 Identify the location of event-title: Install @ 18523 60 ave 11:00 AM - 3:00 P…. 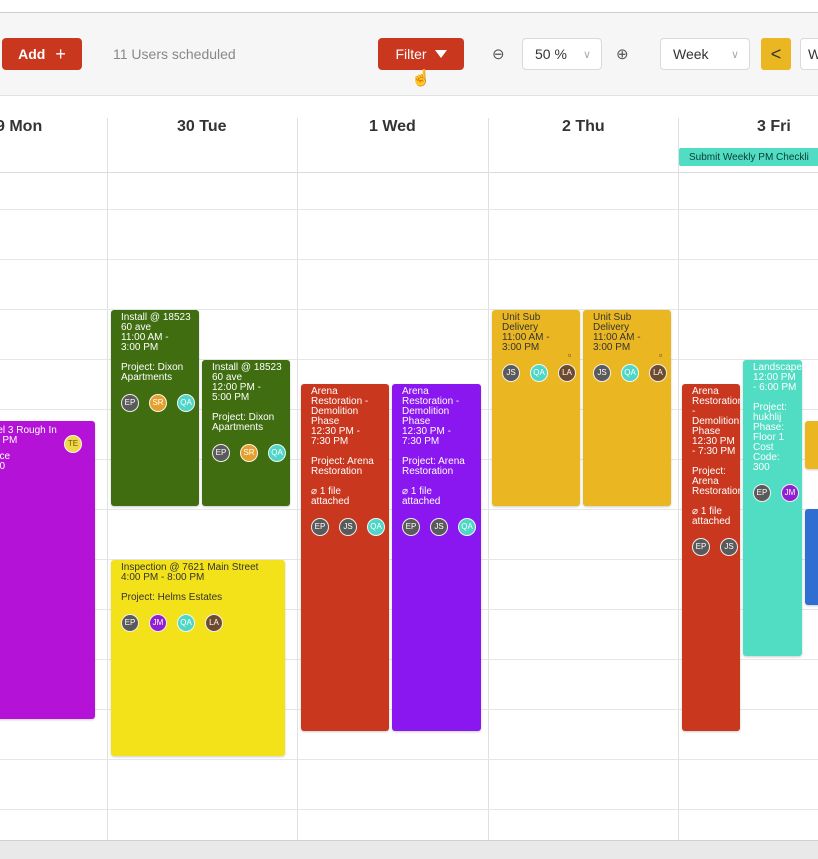
(156, 332).